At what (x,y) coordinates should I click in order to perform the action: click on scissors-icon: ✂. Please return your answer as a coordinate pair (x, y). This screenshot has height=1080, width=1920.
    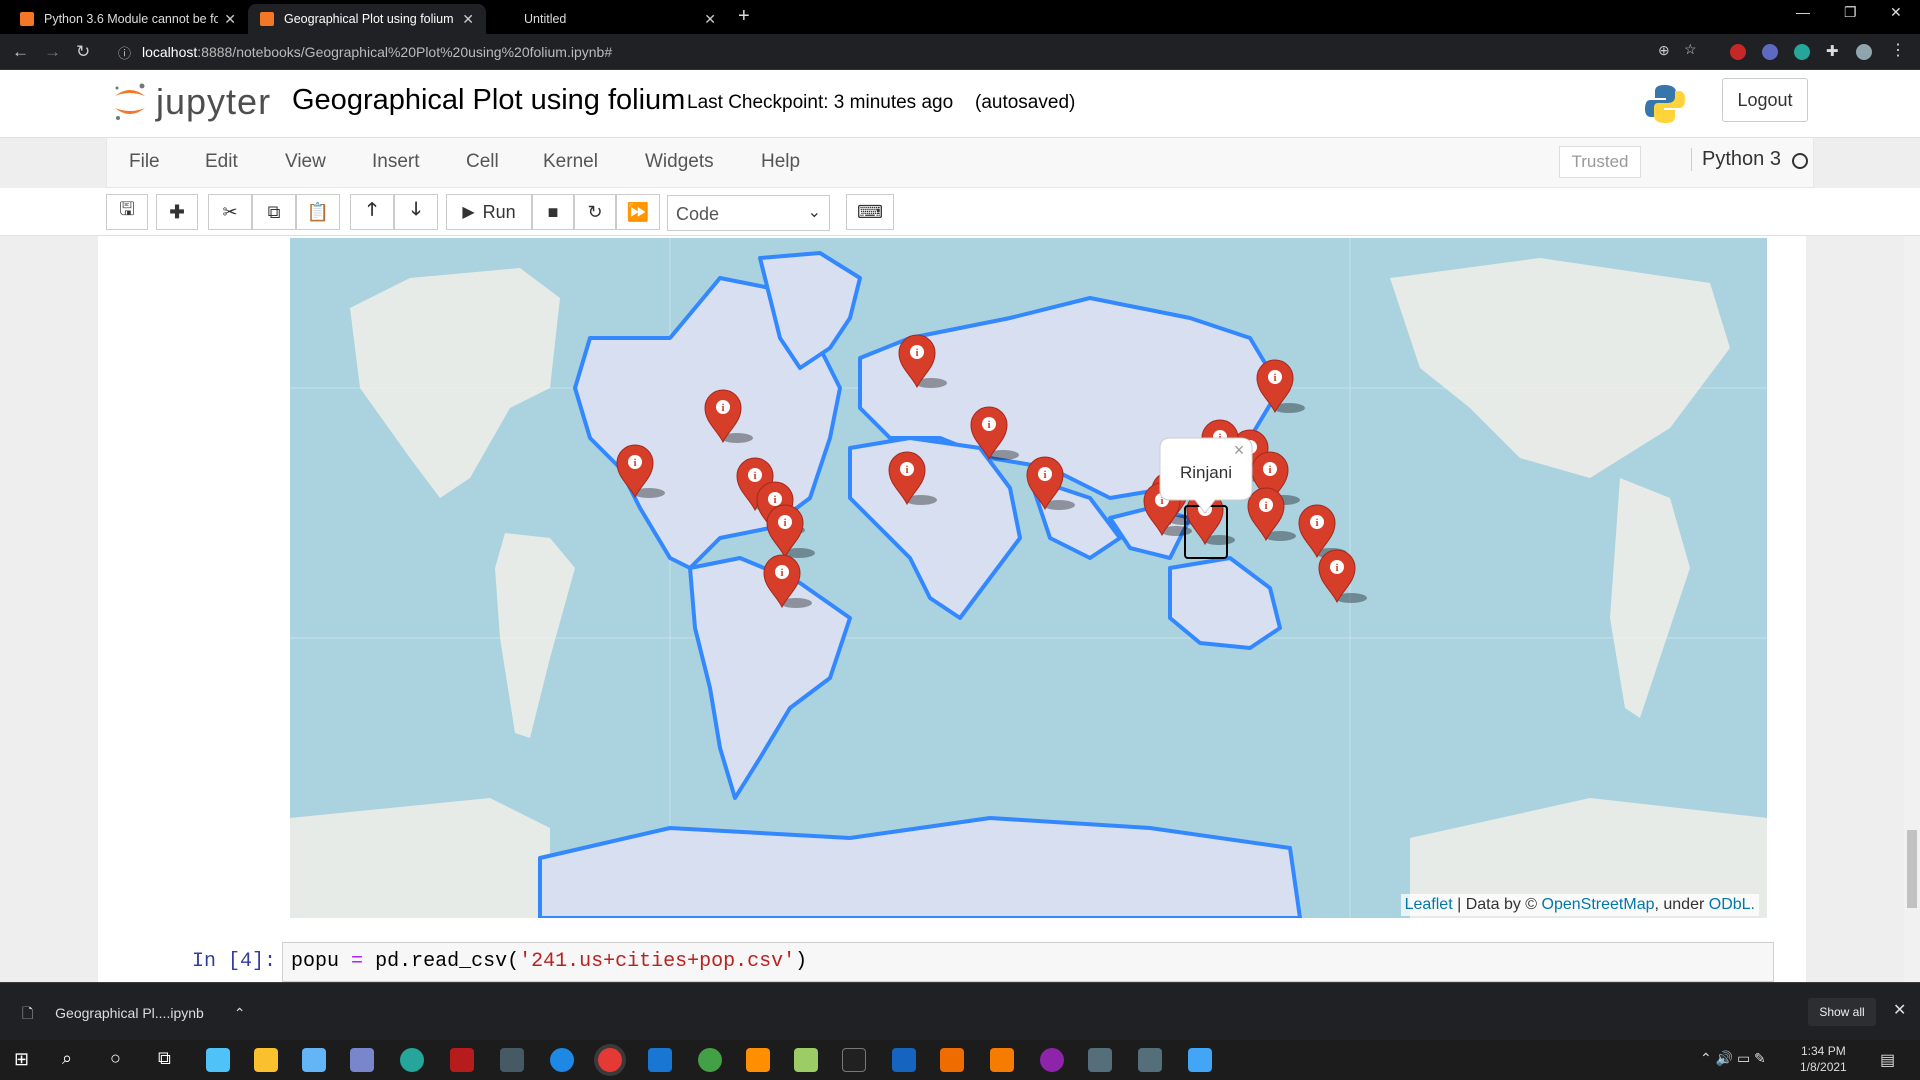
    Looking at the image, I should click on (230, 211).